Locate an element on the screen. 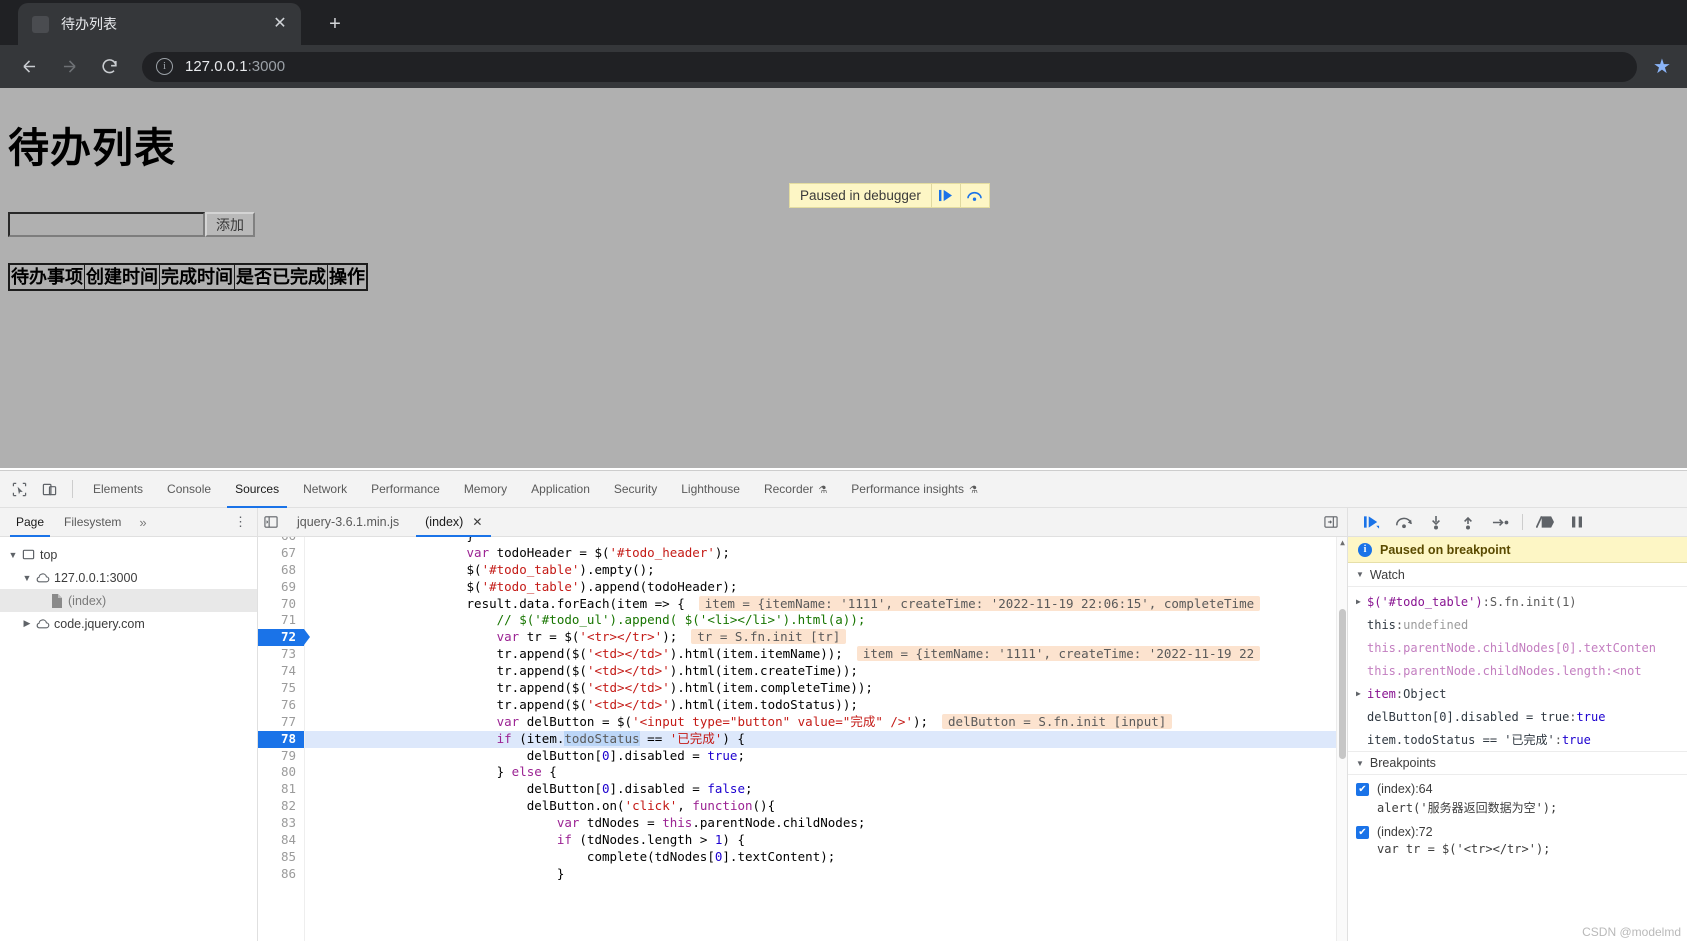 This screenshot has width=1687, height=941. pause-on-exceptions-icon is located at coordinates (1577, 522).